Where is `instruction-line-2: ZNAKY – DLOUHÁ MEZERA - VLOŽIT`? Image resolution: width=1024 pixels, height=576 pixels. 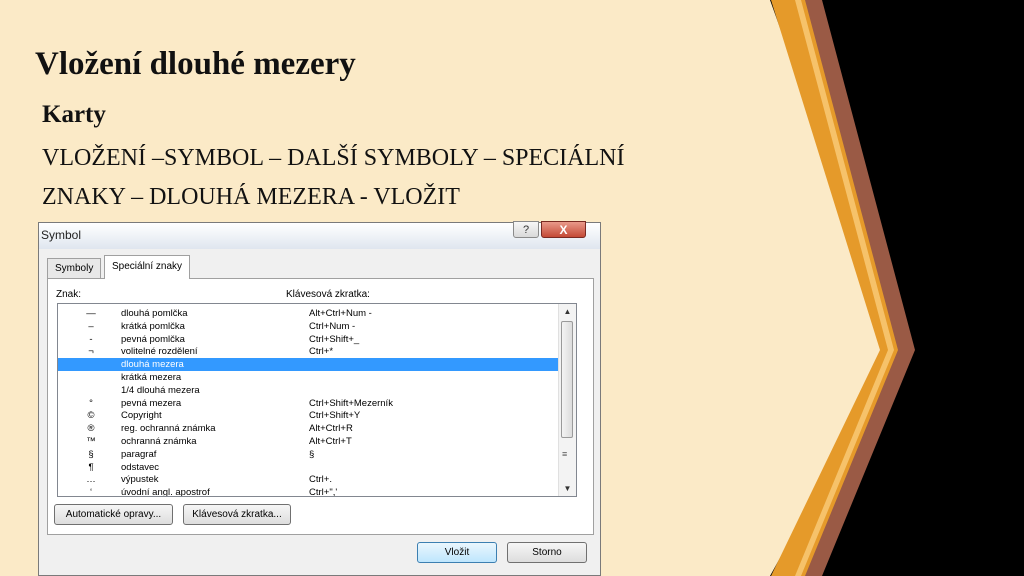 instruction-line-2: ZNAKY – DLOUHÁ MEZERA - VLOŽIT is located at coordinates (251, 197).